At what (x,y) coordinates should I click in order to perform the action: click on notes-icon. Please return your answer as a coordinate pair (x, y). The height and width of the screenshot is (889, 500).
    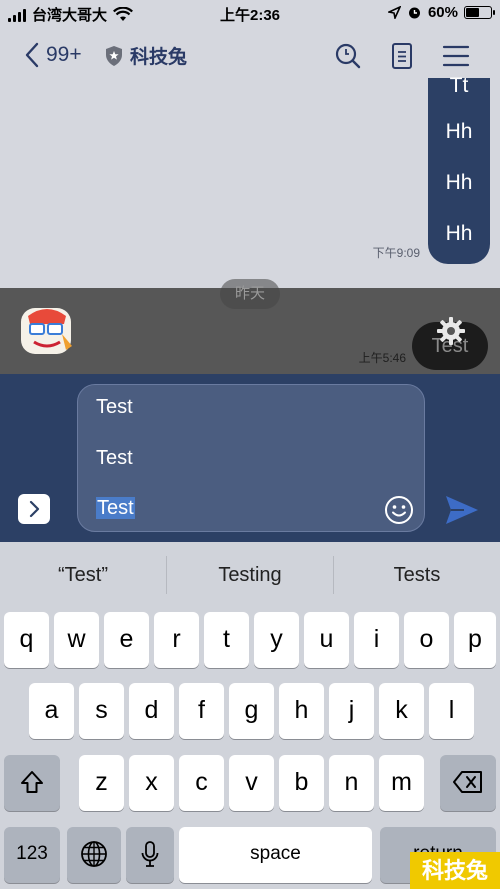
    Looking at the image, I should click on (402, 56).